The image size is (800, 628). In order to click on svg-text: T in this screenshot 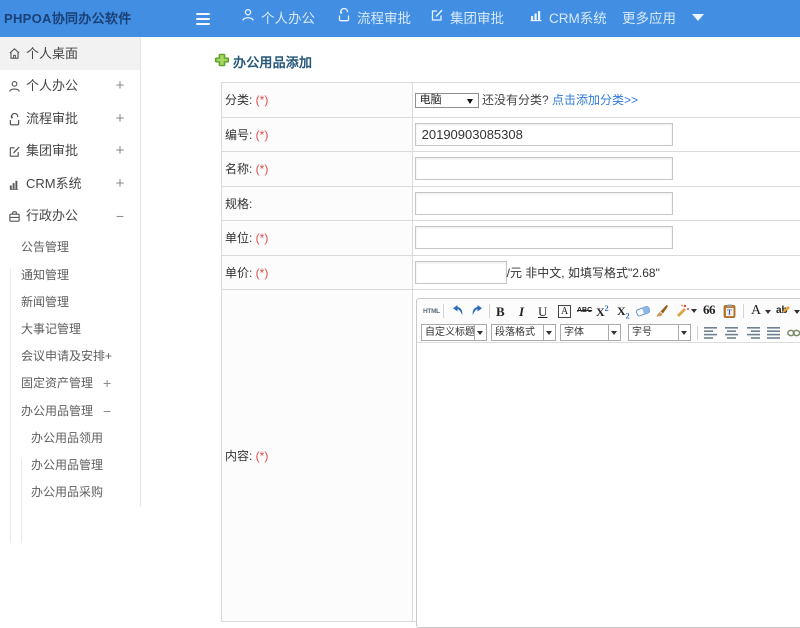, I will do `click(729, 313)`.